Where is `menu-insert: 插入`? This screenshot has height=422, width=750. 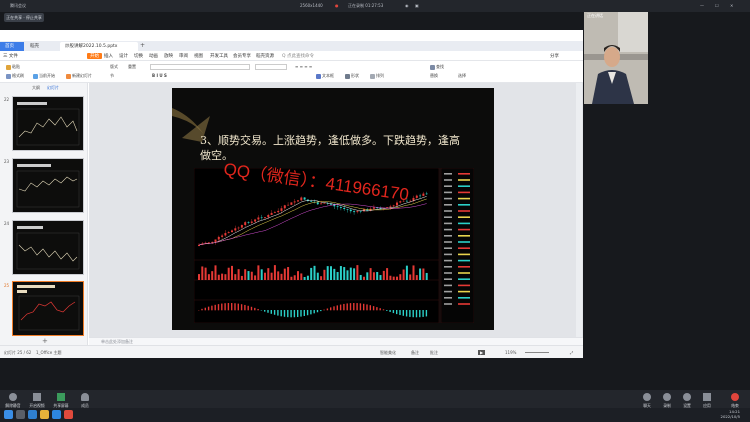
menu-insert: 插入 is located at coordinates (108, 56).